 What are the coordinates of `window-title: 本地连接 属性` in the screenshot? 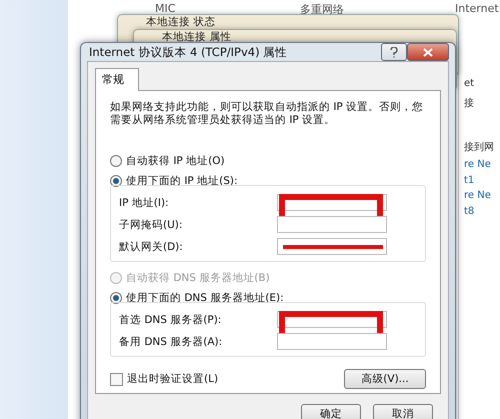 It's located at (197, 37).